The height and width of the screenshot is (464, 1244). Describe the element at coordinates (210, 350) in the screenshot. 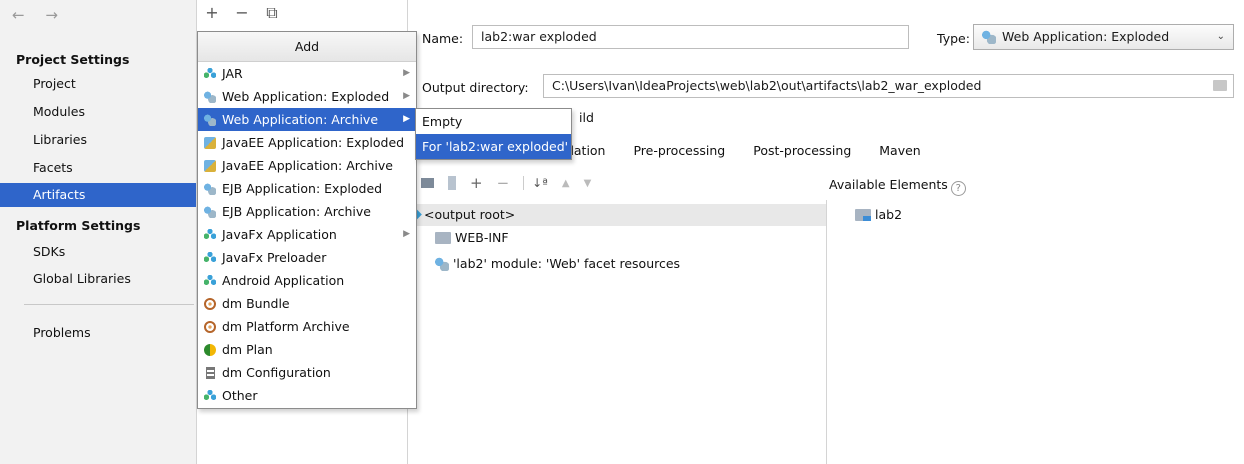

I see `plan-icon` at that location.